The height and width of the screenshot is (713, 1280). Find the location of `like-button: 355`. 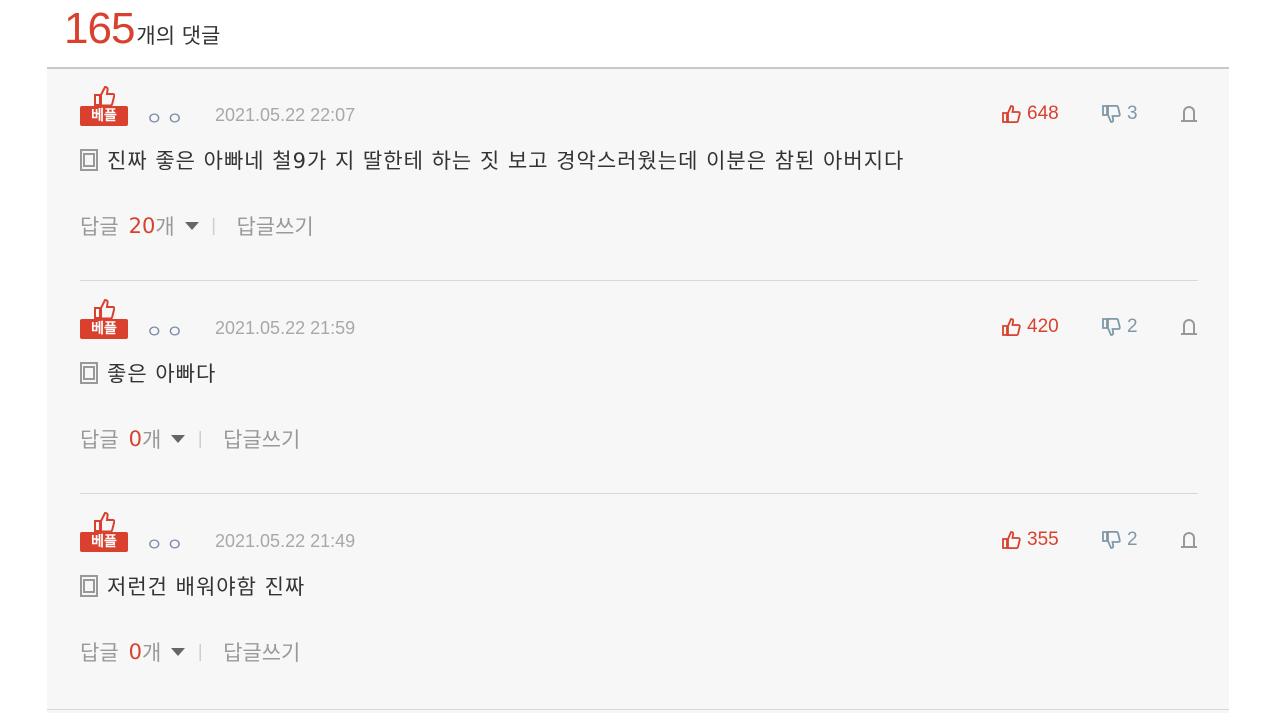

like-button: 355 is located at coordinates (1030, 540).